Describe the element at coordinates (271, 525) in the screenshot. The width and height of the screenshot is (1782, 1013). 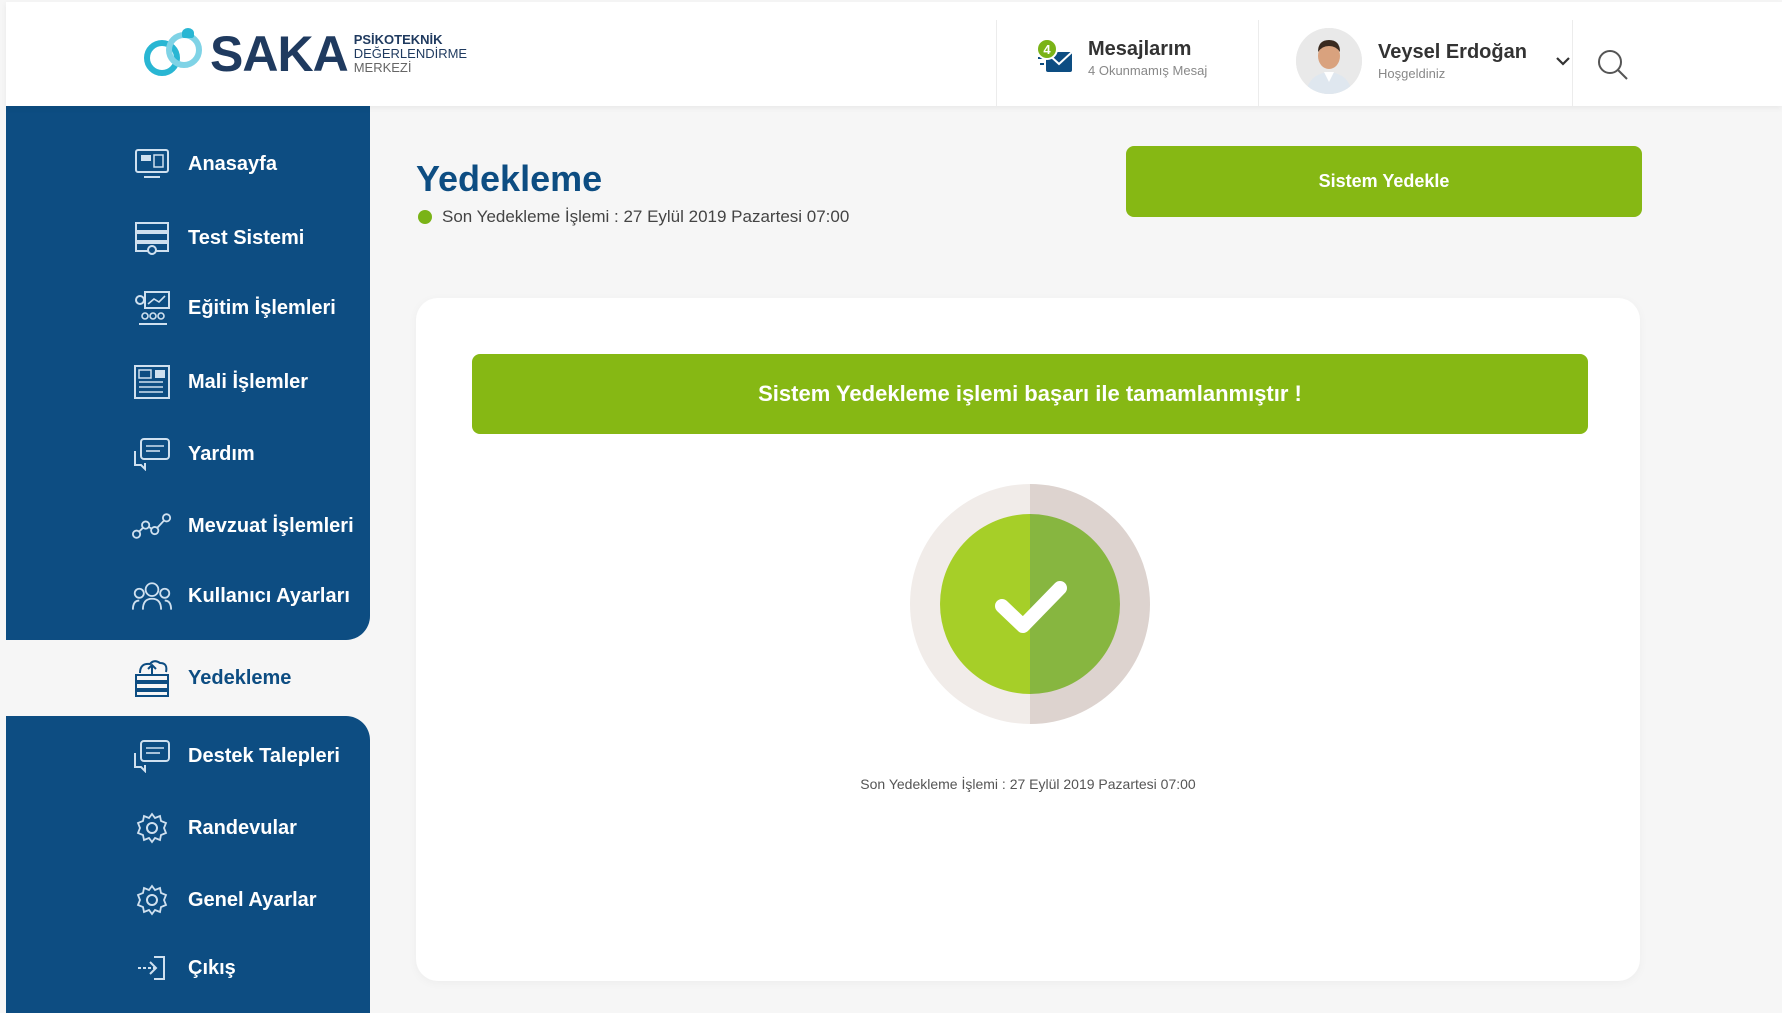
I see `sidebar-item-label: Mevzuat İşlemleri` at that location.